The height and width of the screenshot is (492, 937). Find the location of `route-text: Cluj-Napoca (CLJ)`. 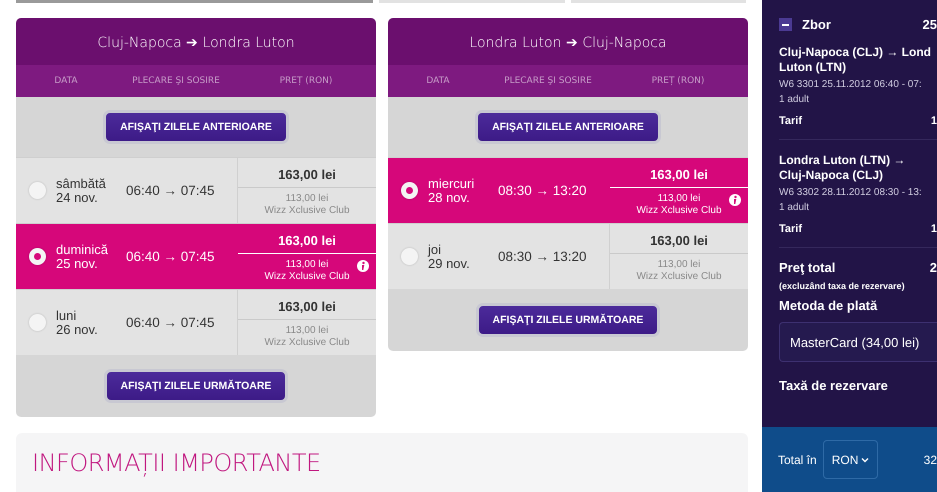

route-text: Cluj-Napoca (CLJ) is located at coordinates (831, 175).